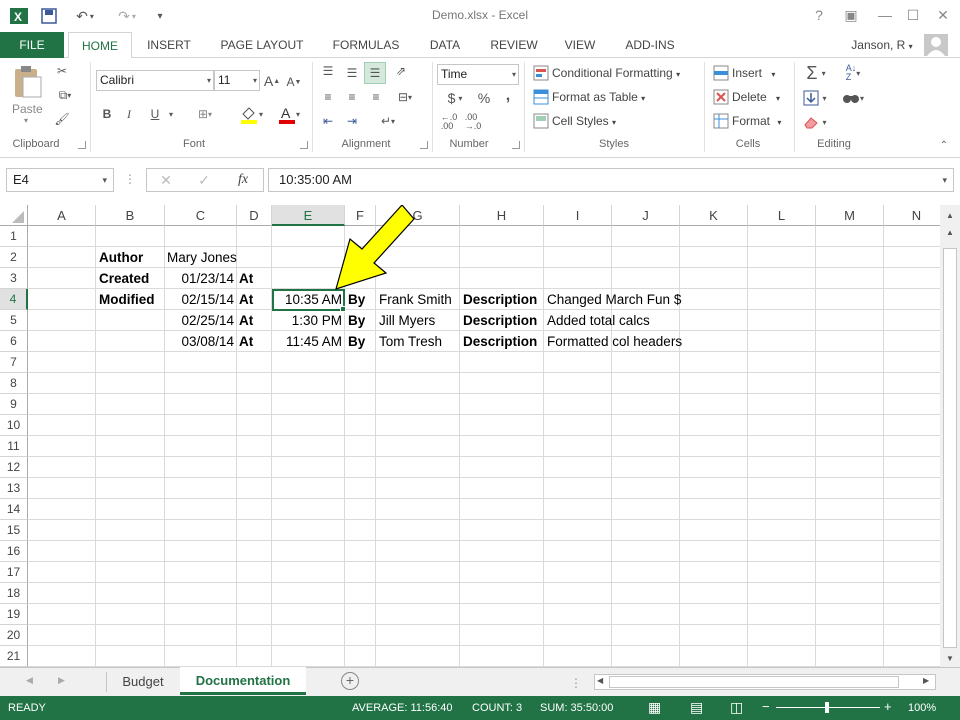  What do you see at coordinates (246, 299) in the screenshot?
I see `cell-d4: At` at bounding box center [246, 299].